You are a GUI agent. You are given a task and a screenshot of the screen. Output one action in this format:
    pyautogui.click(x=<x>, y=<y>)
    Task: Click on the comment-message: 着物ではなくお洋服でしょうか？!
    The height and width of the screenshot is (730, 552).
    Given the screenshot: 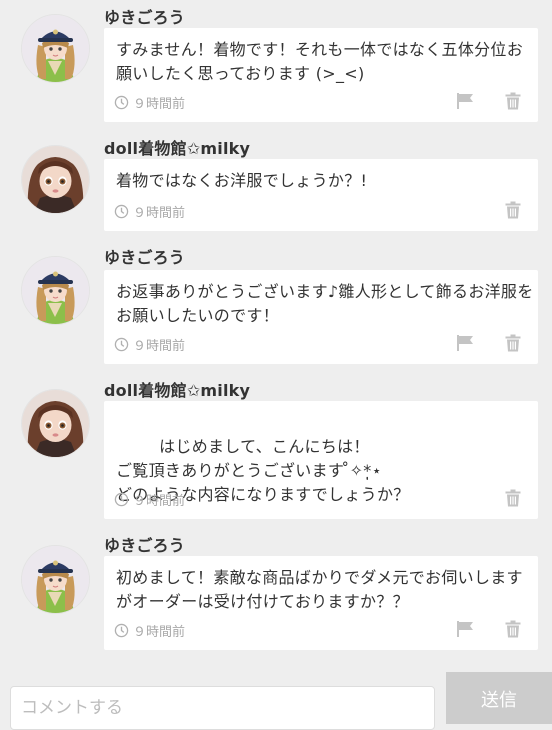 What is the action you would take?
    pyautogui.click(x=242, y=180)
    